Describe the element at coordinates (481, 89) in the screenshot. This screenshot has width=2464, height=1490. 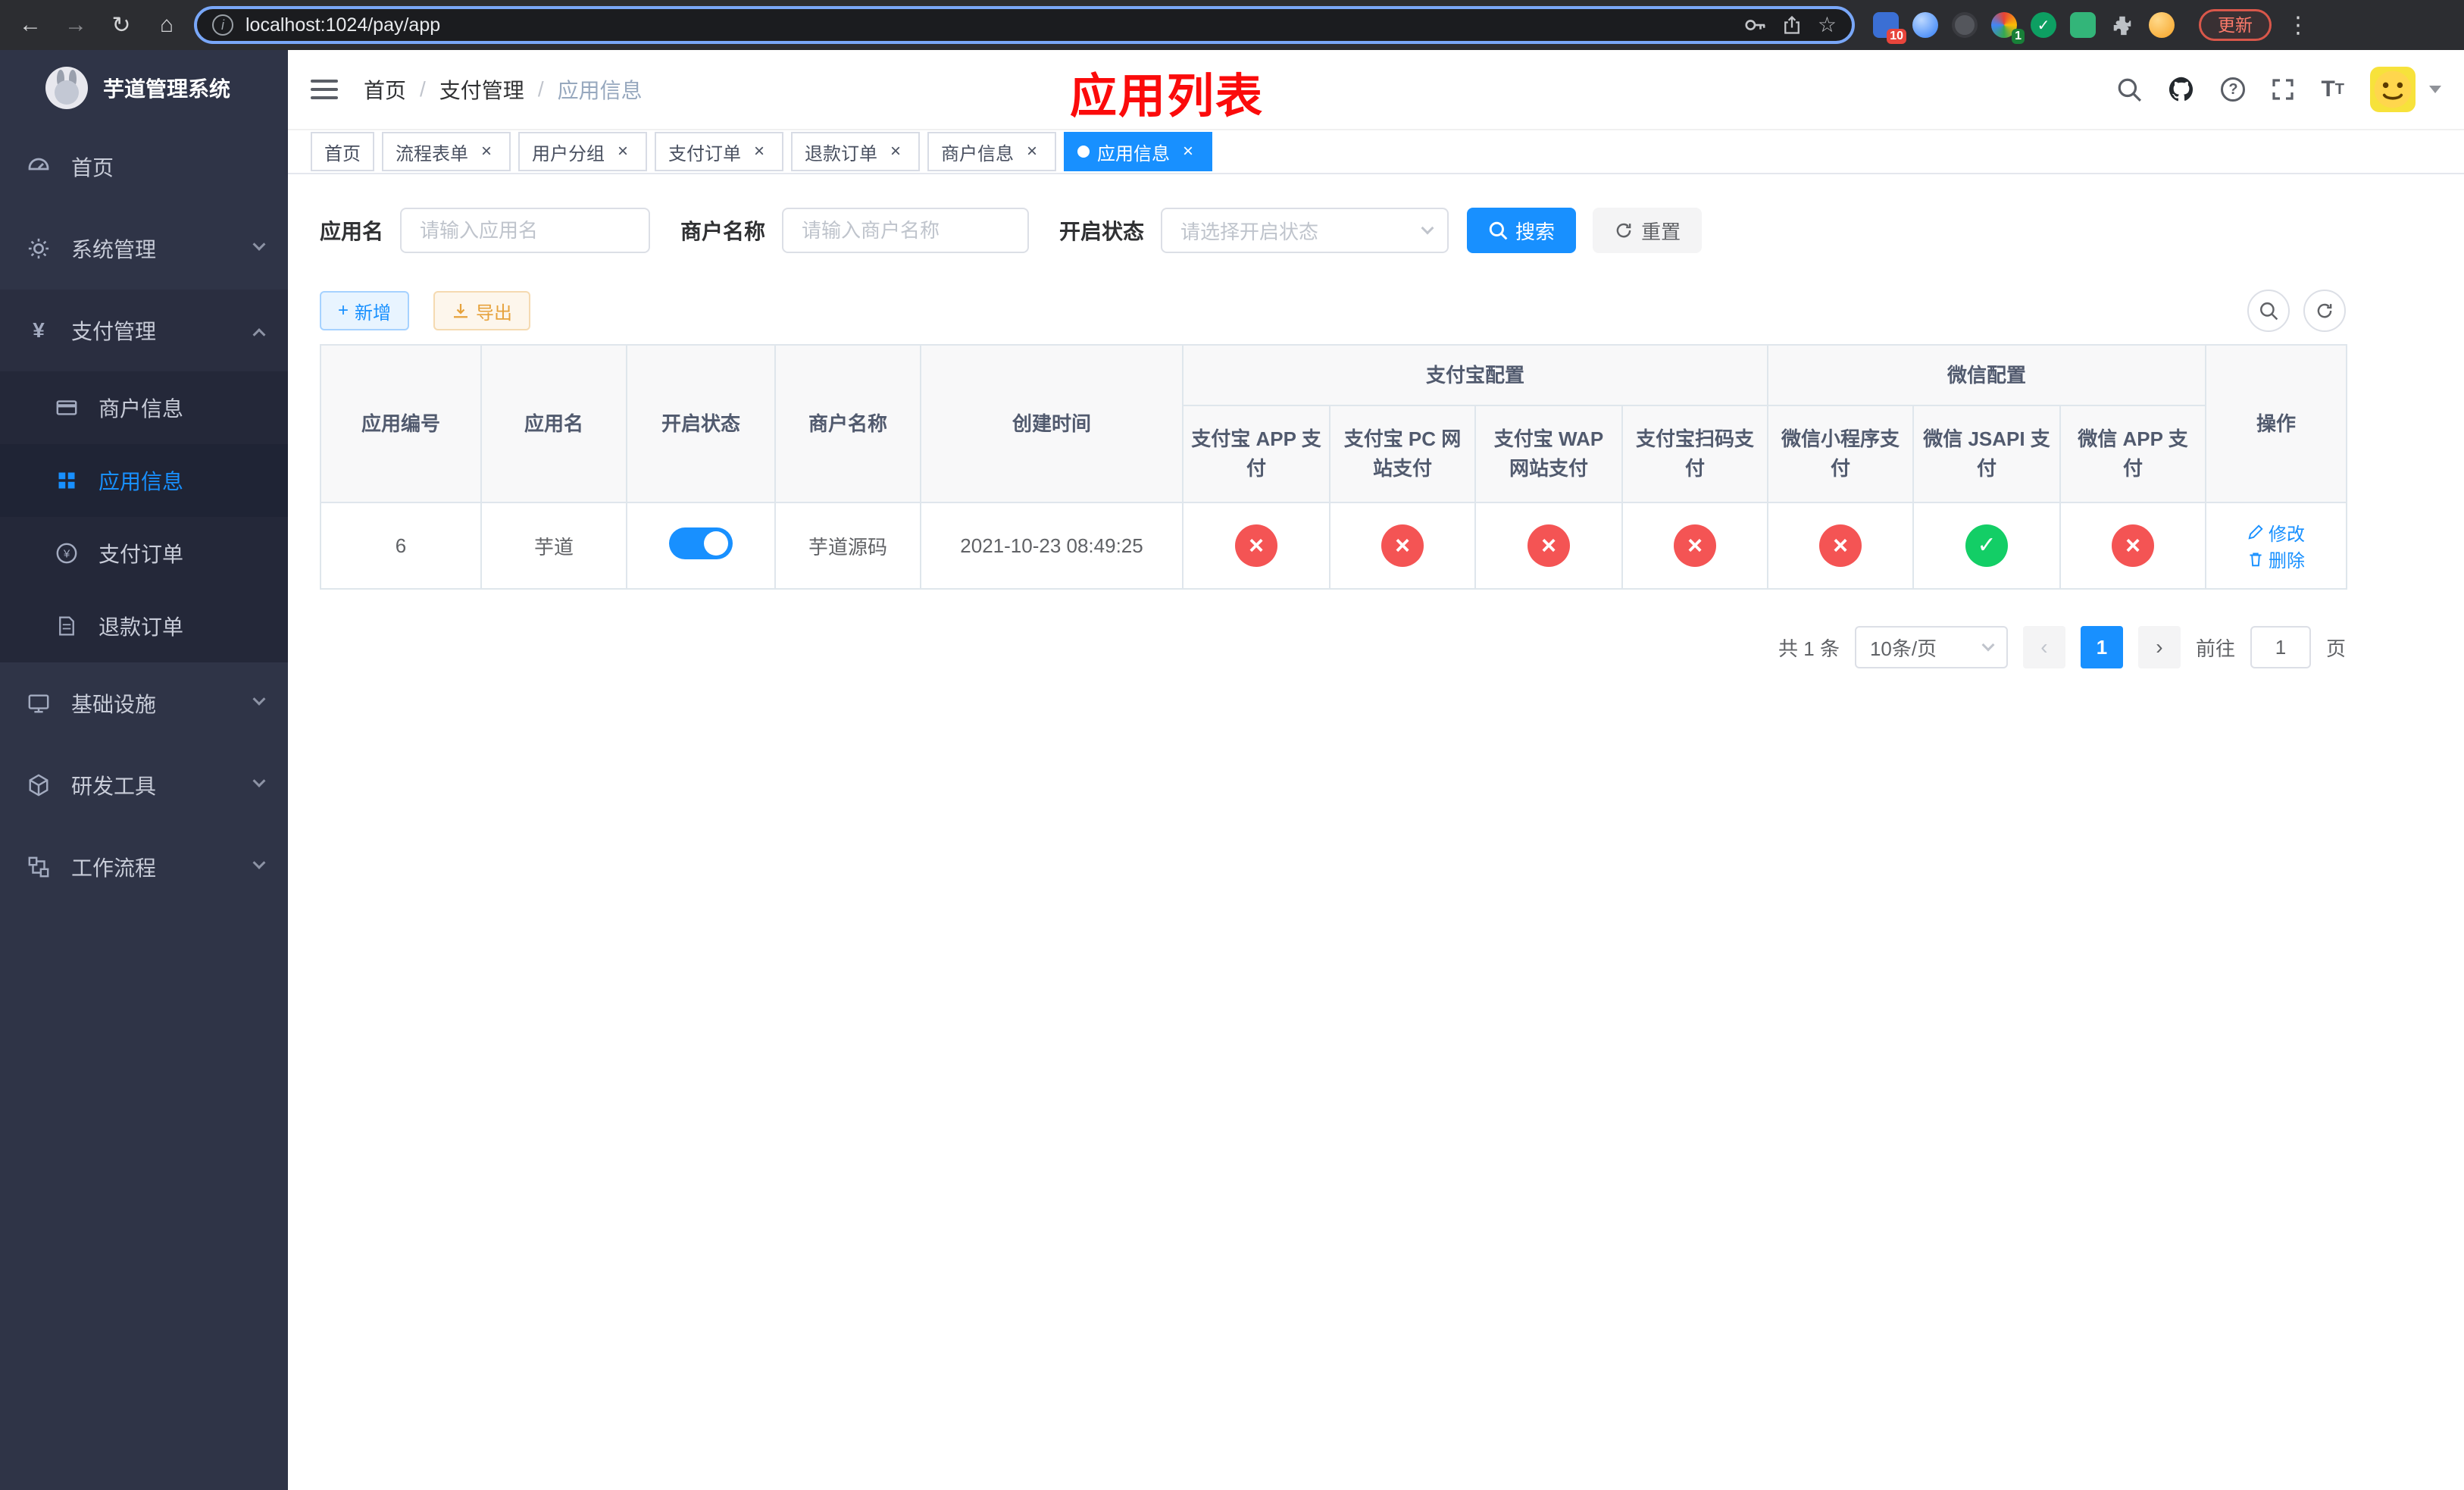
I see `breadcrumb-payment: 支付管理` at that location.